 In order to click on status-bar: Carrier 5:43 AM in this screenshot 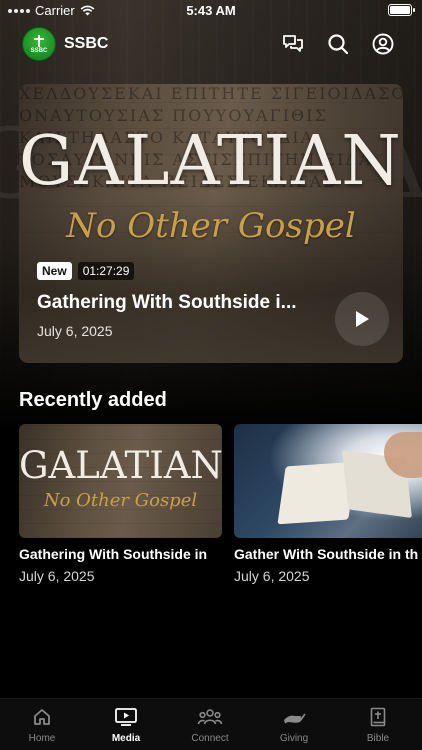, I will do `click(211, 11)`.